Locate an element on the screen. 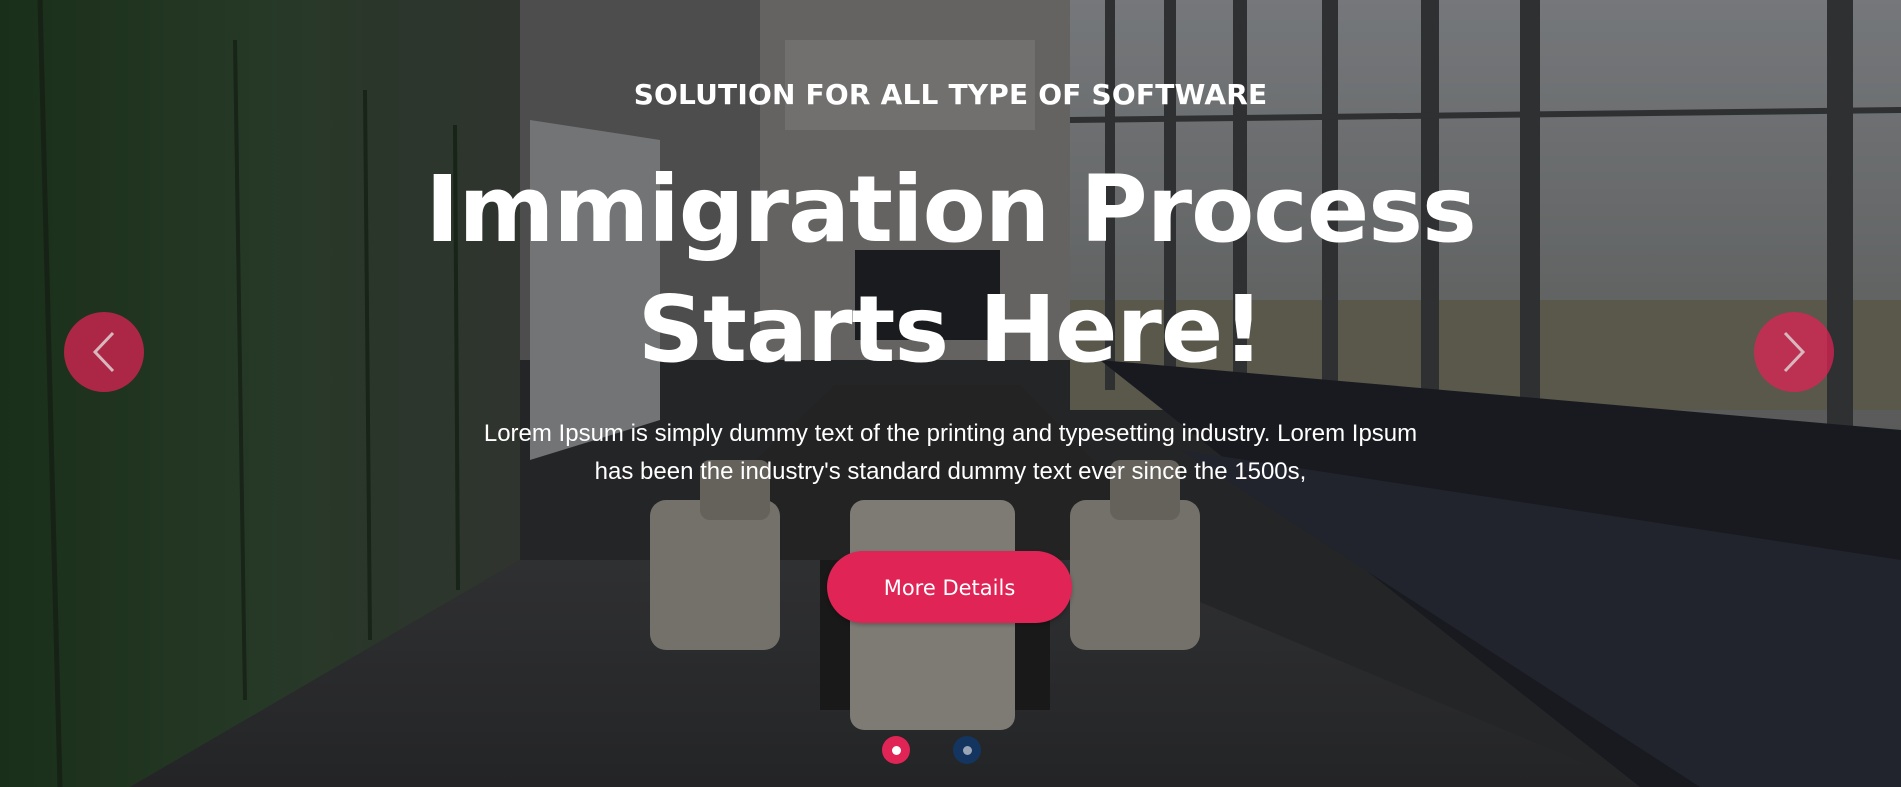 The width and height of the screenshot is (1901, 787). hero-title-line-2: Starts Here! is located at coordinates (951, 329).